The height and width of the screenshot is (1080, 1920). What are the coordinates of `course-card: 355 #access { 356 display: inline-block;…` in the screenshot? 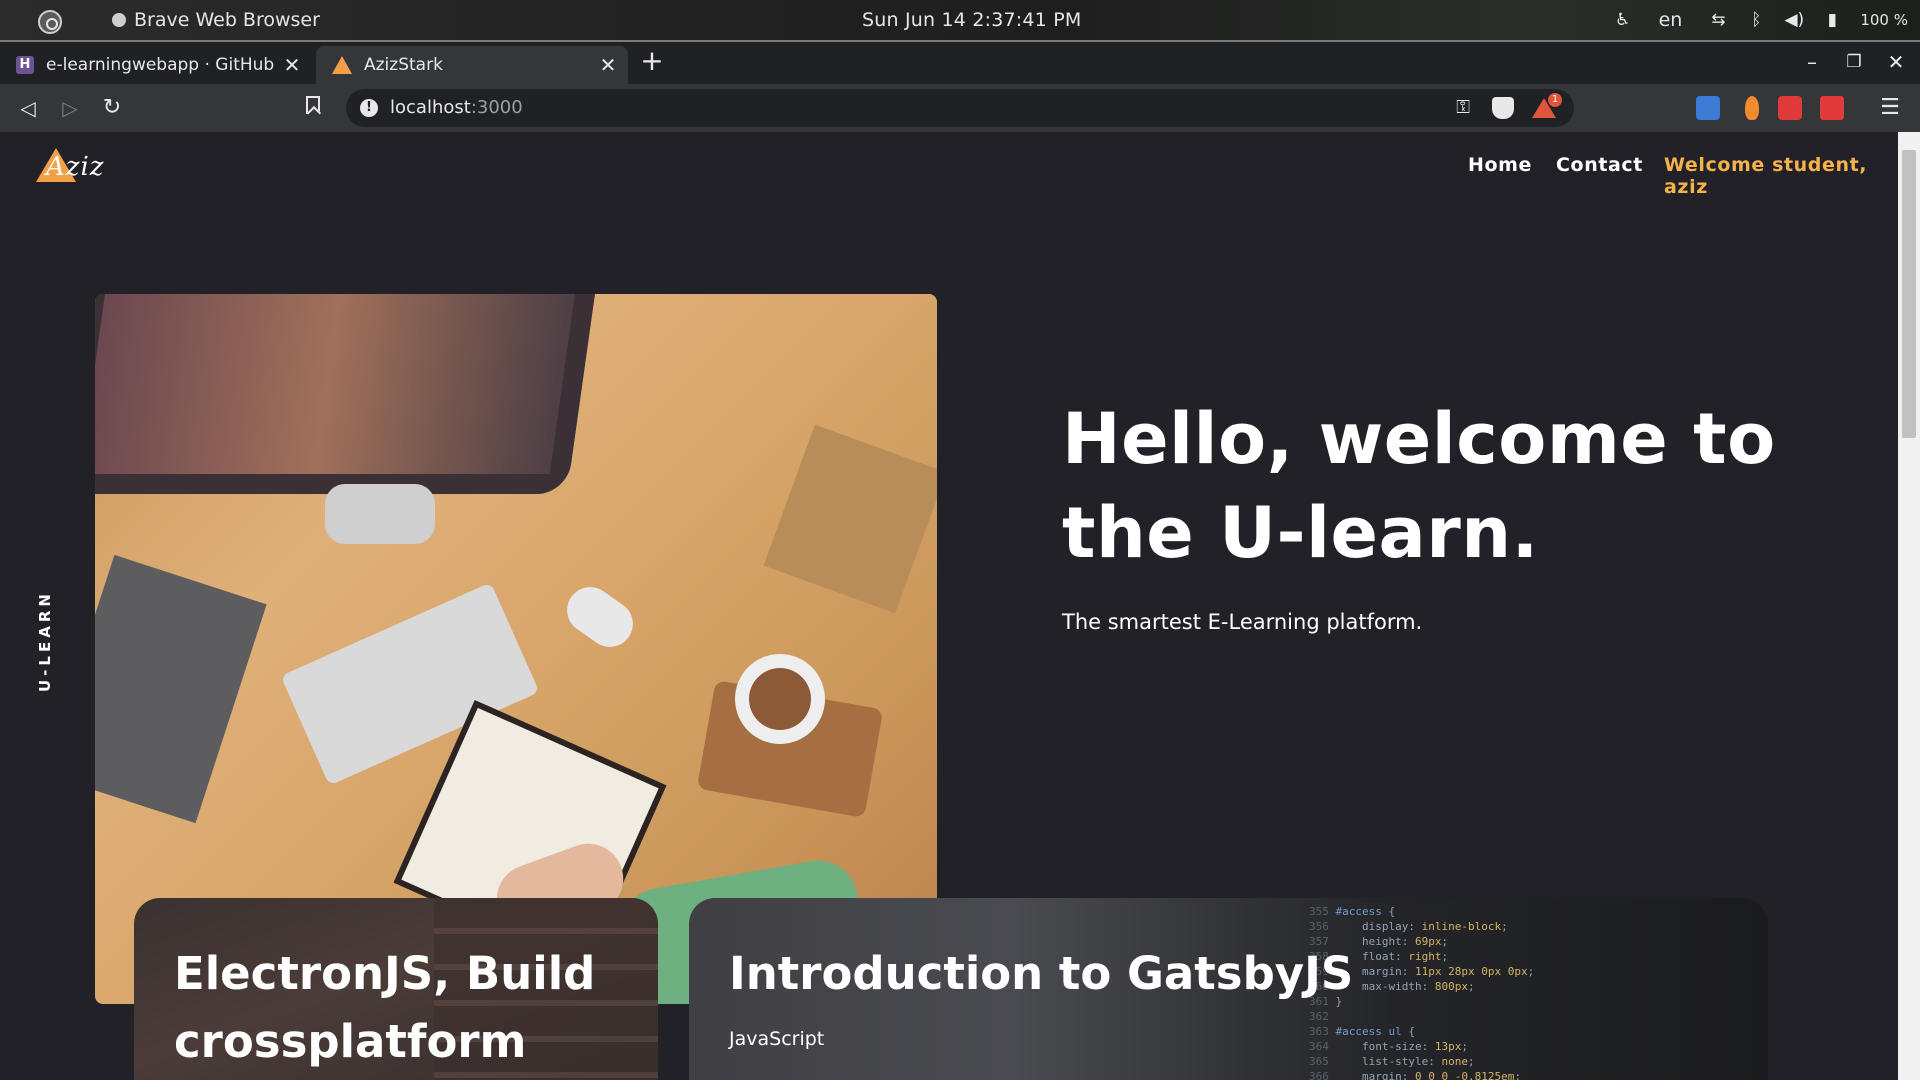 It's located at (1228, 989).